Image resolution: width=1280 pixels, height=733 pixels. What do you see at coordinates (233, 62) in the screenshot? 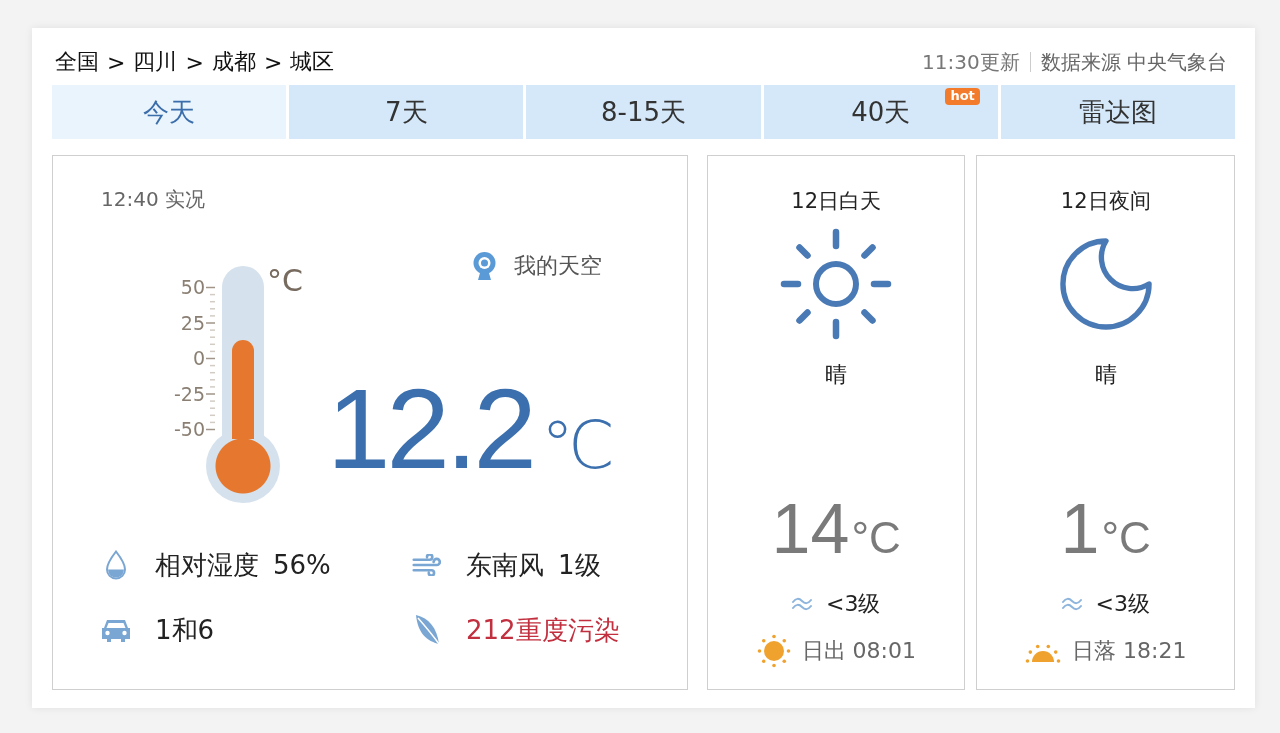
I see `breadcrumb-link: 成都` at bounding box center [233, 62].